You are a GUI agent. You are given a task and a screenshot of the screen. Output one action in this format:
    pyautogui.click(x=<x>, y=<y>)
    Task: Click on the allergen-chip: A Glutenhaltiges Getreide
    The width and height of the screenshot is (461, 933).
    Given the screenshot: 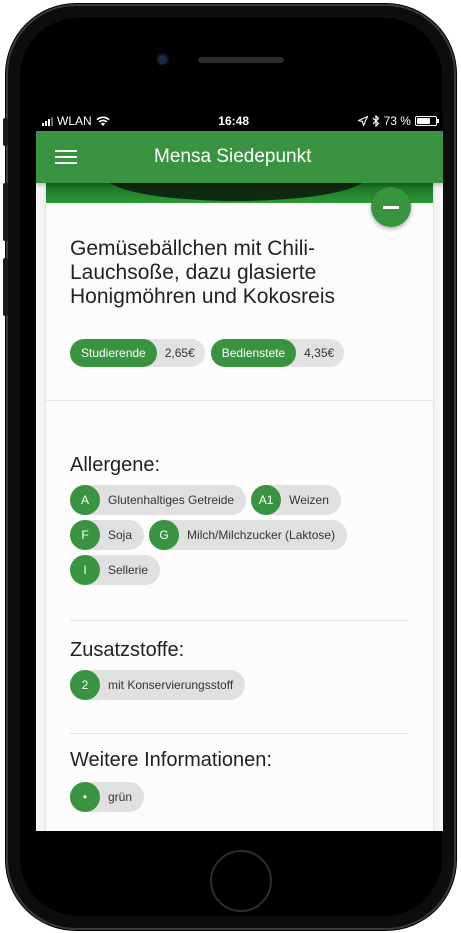 What is the action you would take?
    pyautogui.click(x=158, y=500)
    